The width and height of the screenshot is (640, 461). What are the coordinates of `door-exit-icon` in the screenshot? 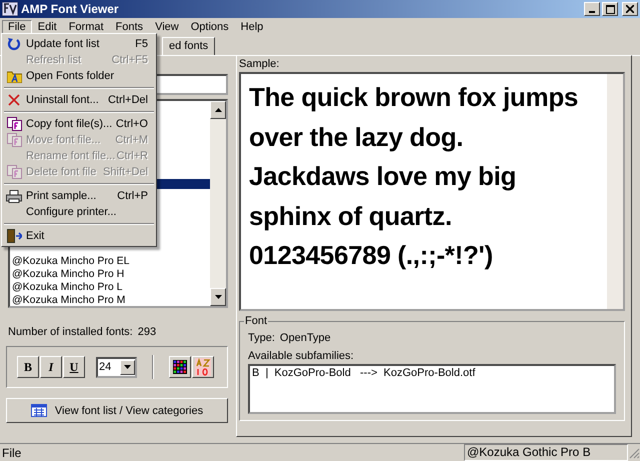 It's located at (14, 236).